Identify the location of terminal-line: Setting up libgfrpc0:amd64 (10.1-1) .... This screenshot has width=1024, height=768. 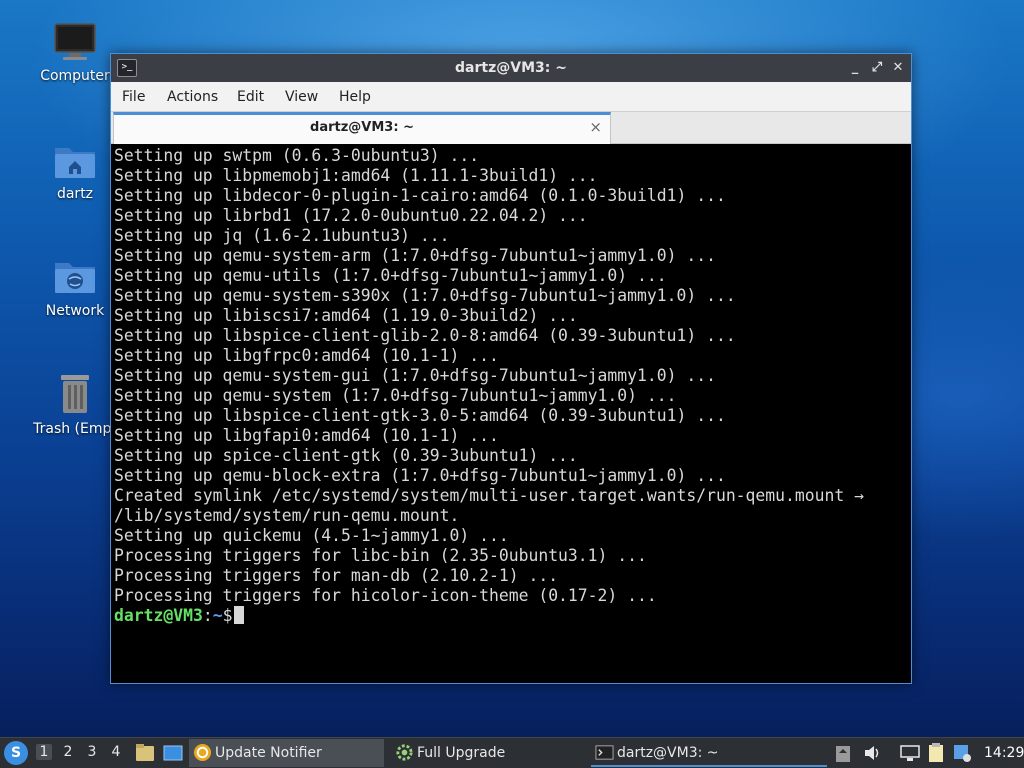
(306, 355).